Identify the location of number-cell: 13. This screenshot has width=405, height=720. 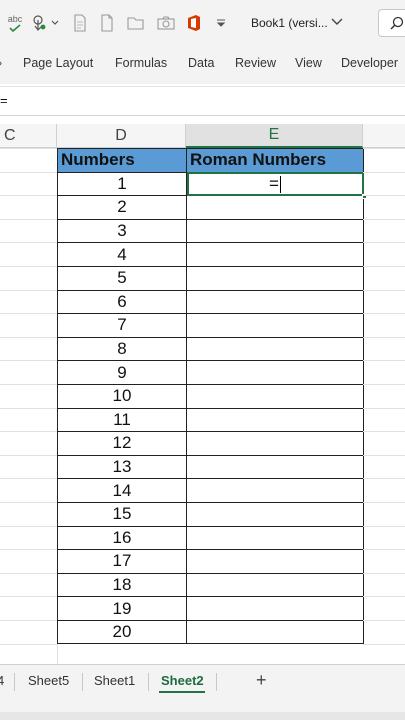
(122, 467).